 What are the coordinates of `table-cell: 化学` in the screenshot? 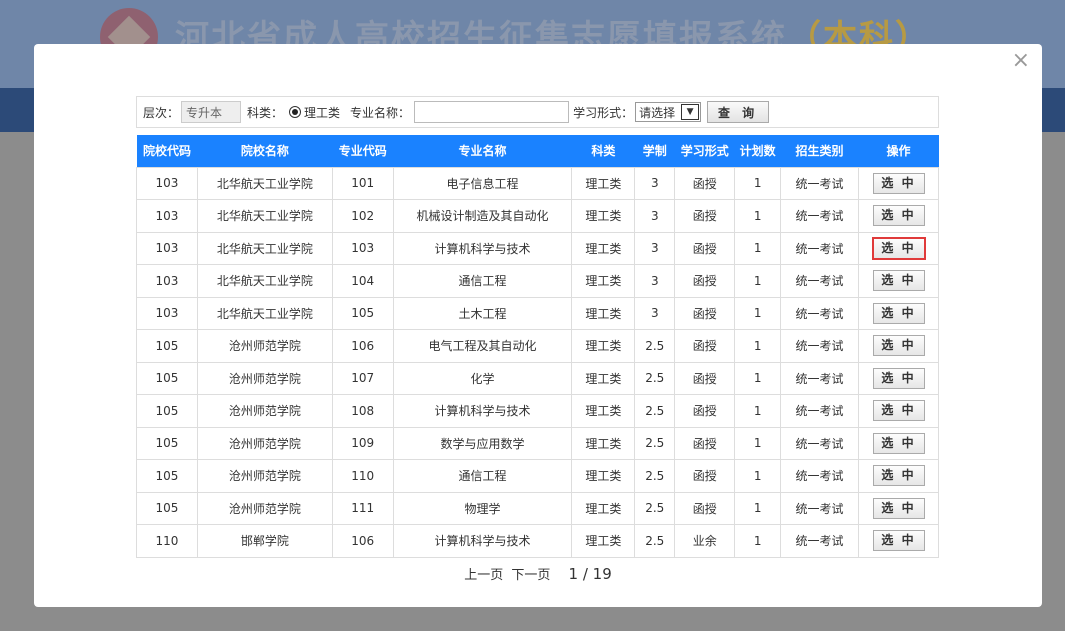 It's located at (482, 378).